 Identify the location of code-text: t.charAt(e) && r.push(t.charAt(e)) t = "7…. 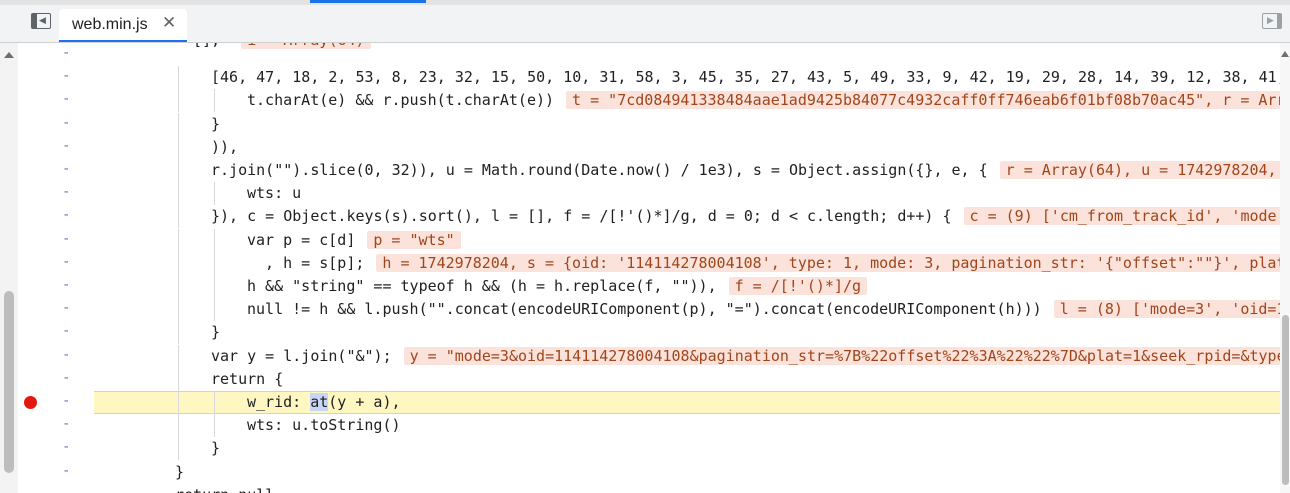
(763, 100).